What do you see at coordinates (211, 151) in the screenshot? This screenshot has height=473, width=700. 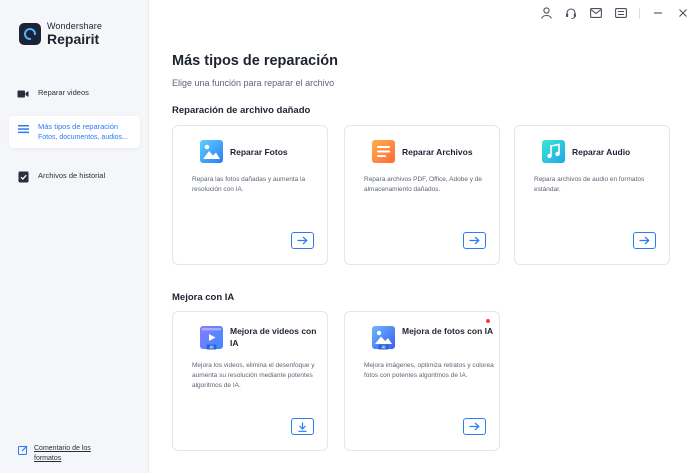 I see `photo-icon` at bounding box center [211, 151].